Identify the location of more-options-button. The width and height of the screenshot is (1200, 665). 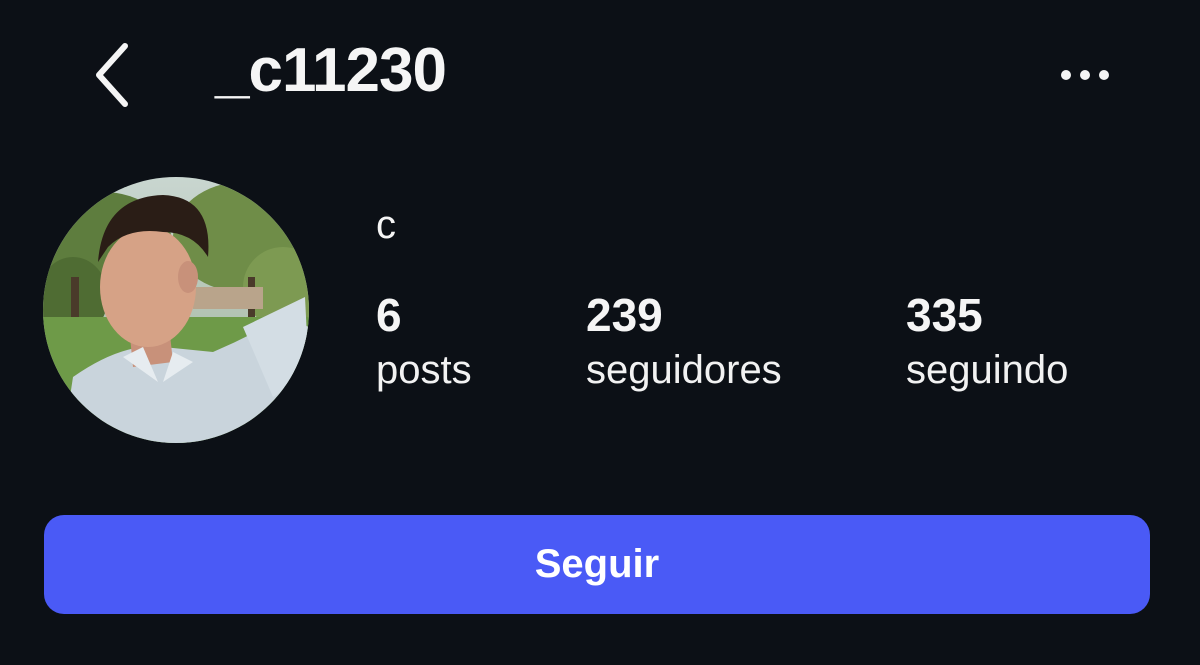
(1085, 75).